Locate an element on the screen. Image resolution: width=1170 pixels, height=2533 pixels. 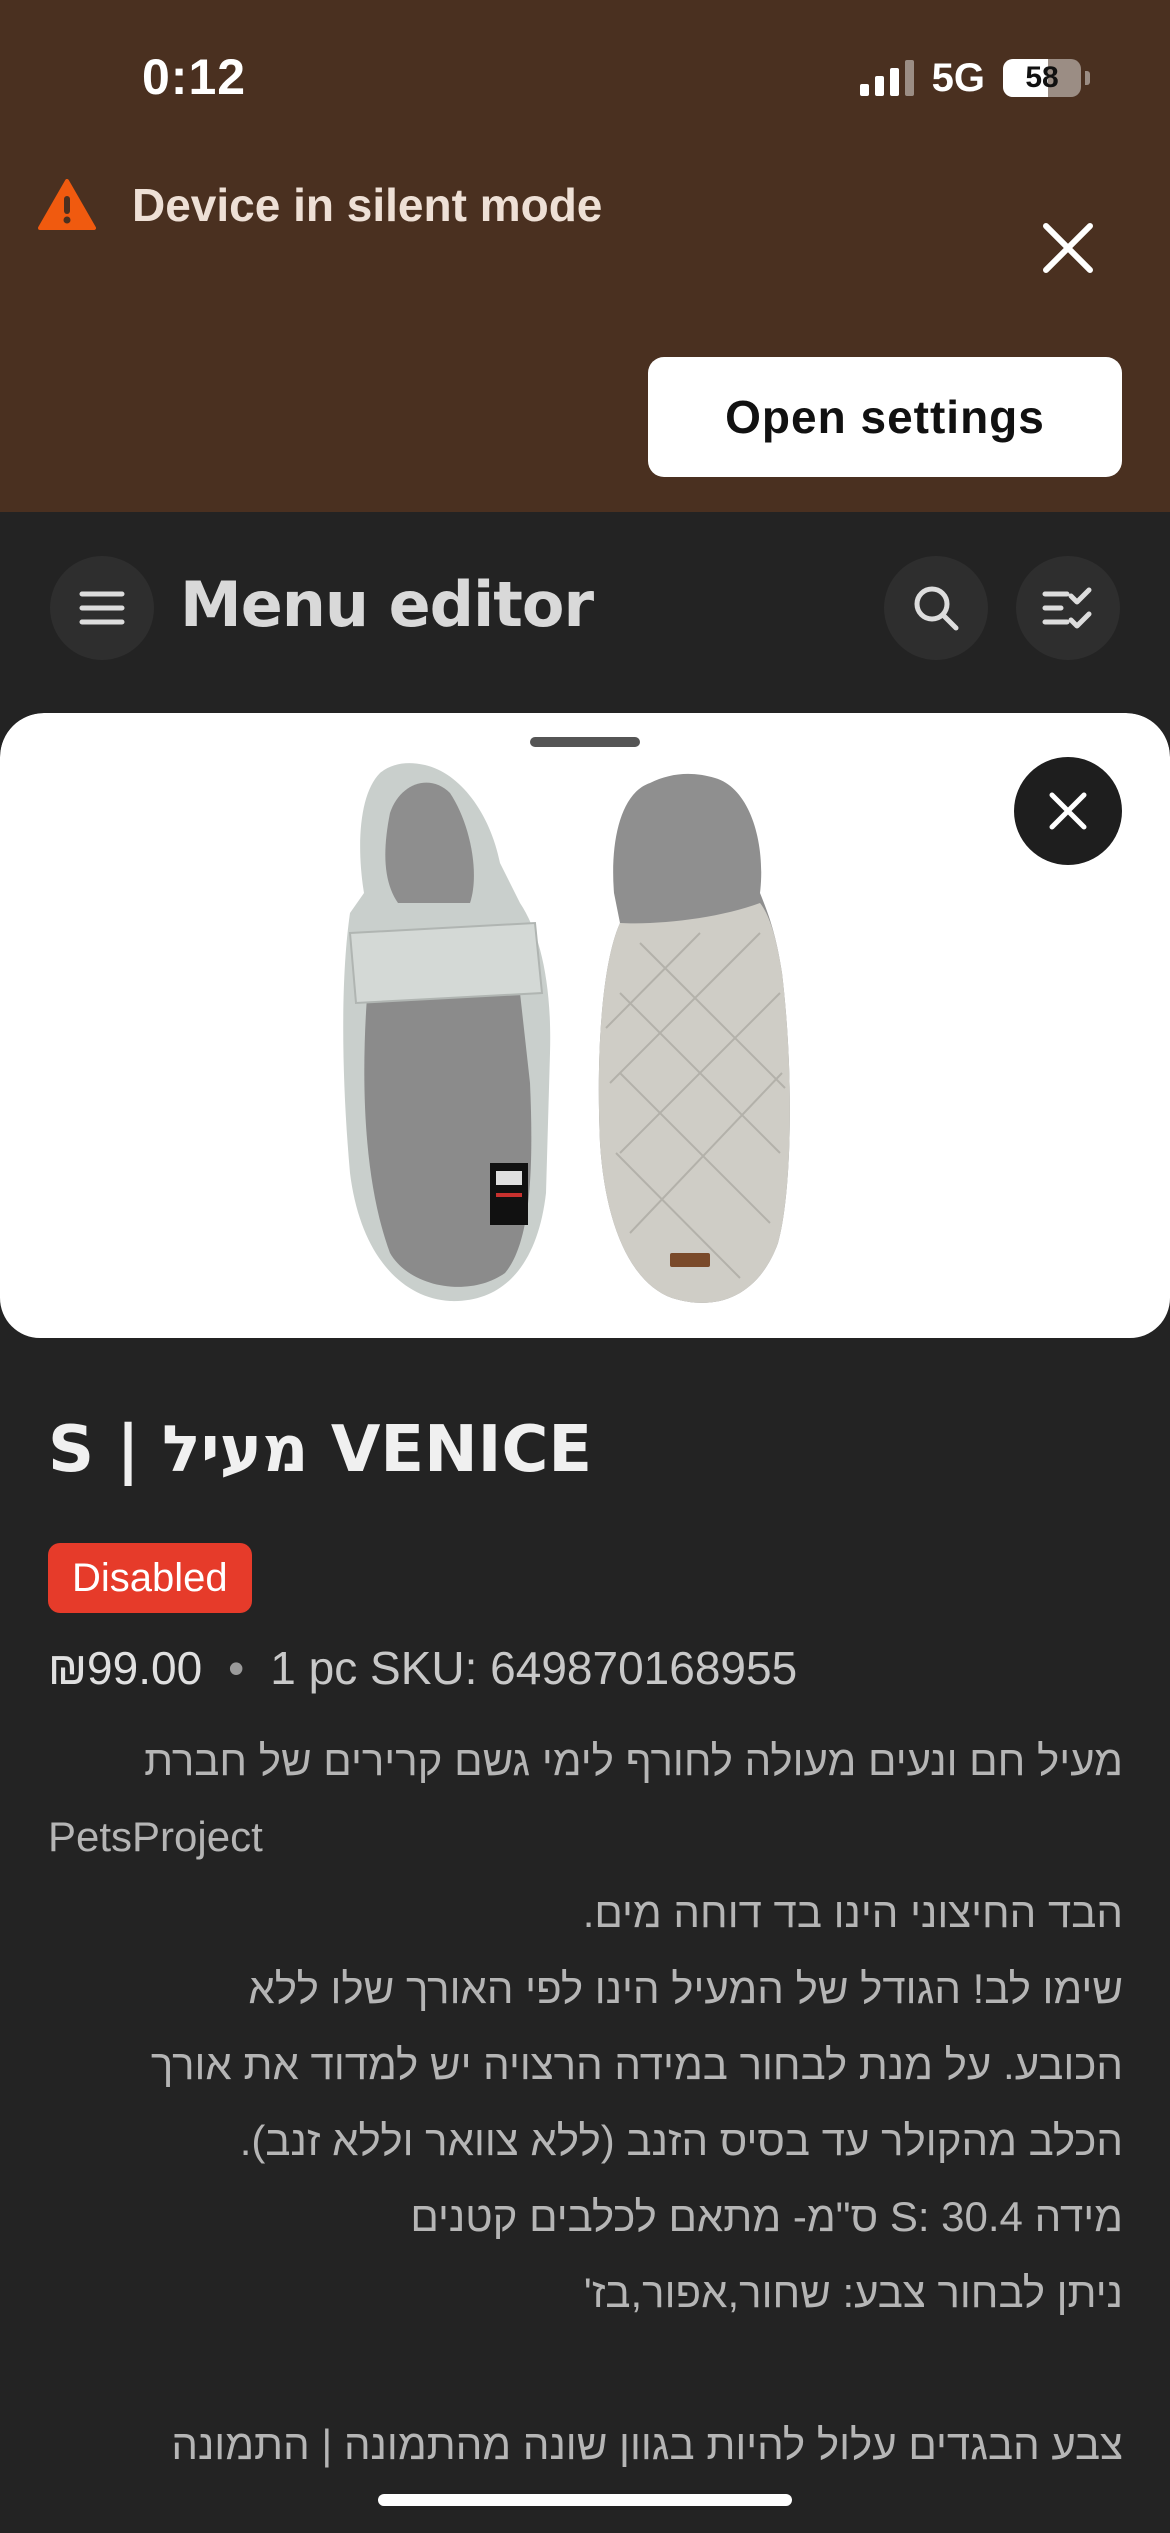
hamburger-icon is located at coordinates (102, 608).